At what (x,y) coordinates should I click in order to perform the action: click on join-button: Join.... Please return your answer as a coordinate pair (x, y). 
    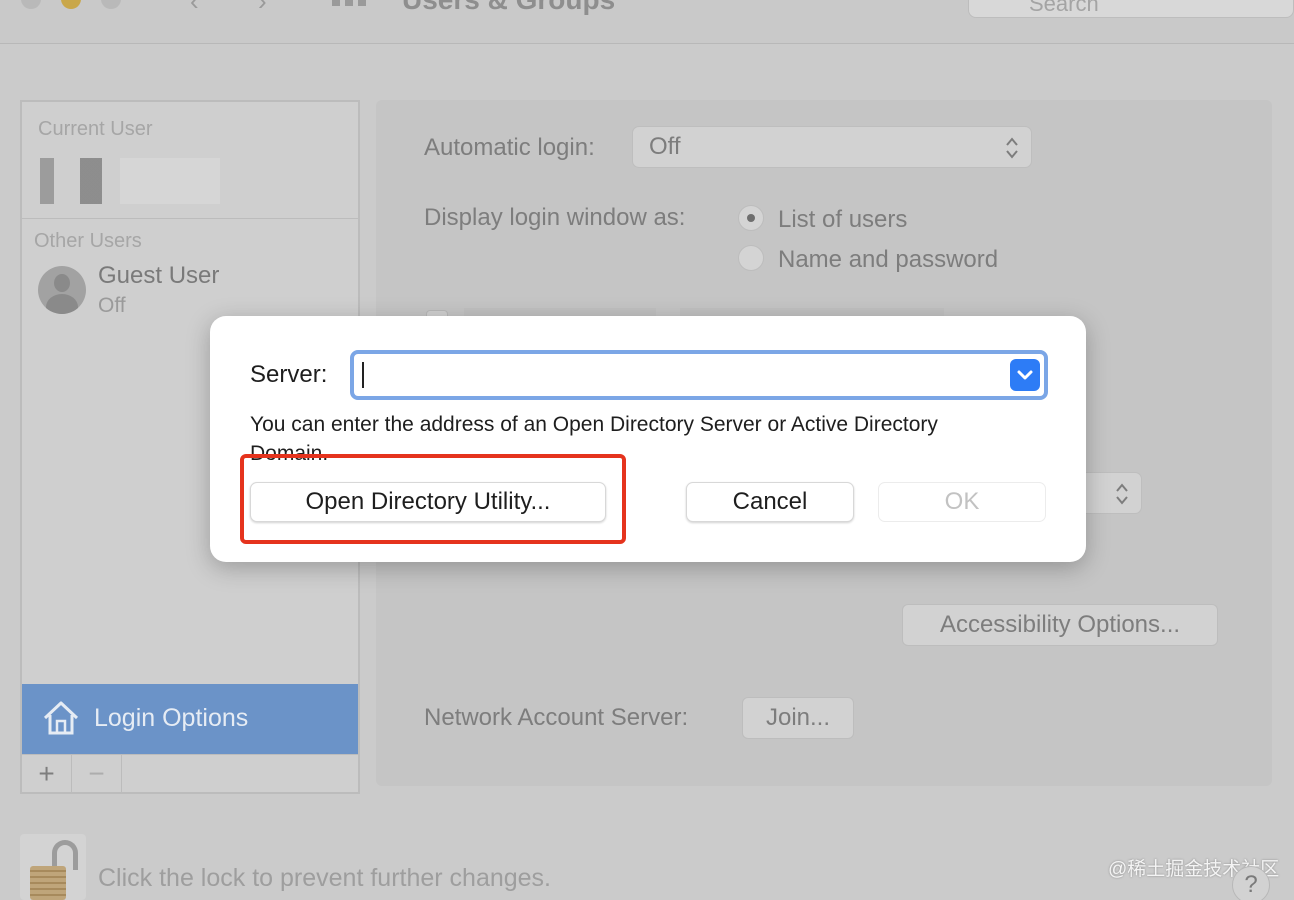
    Looking at the image, I should click on (798, 718).